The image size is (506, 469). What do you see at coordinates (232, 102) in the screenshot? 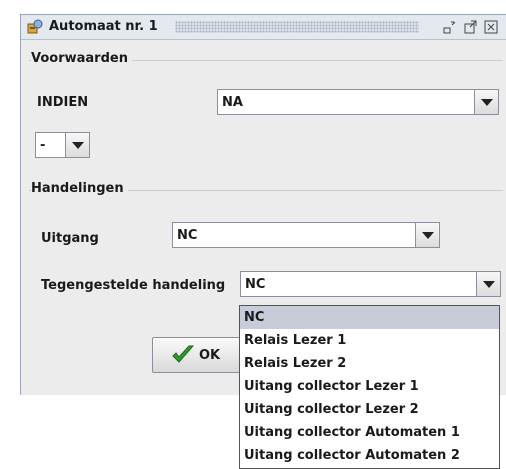
I see `condition-select-value: NA` at bounding box center [232, 102].